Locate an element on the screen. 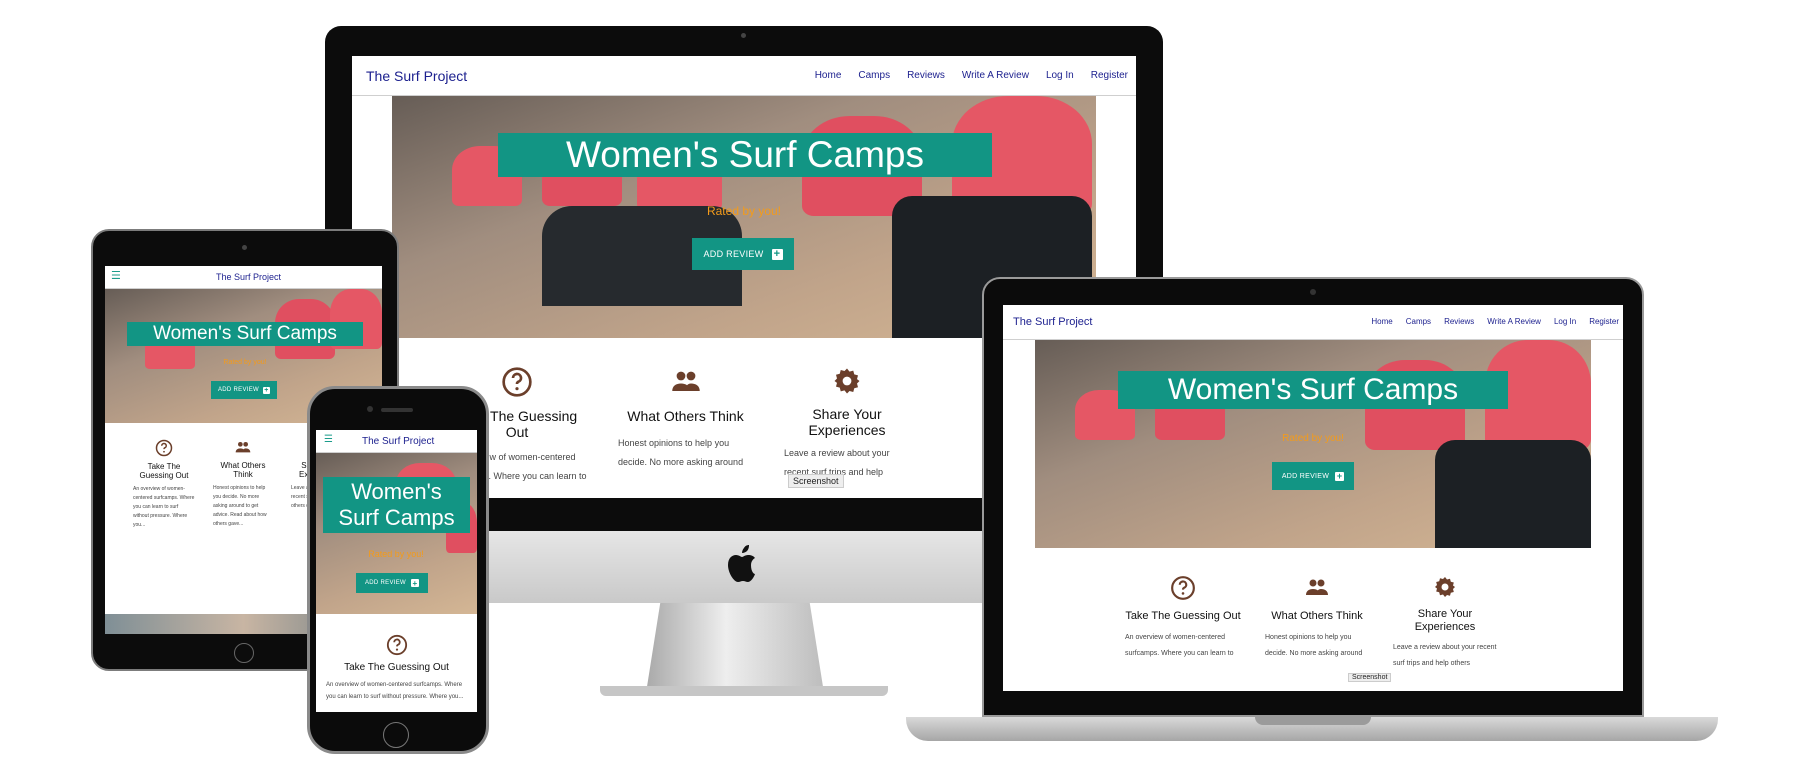  tablet-camera is located at coordinates (244, 247).